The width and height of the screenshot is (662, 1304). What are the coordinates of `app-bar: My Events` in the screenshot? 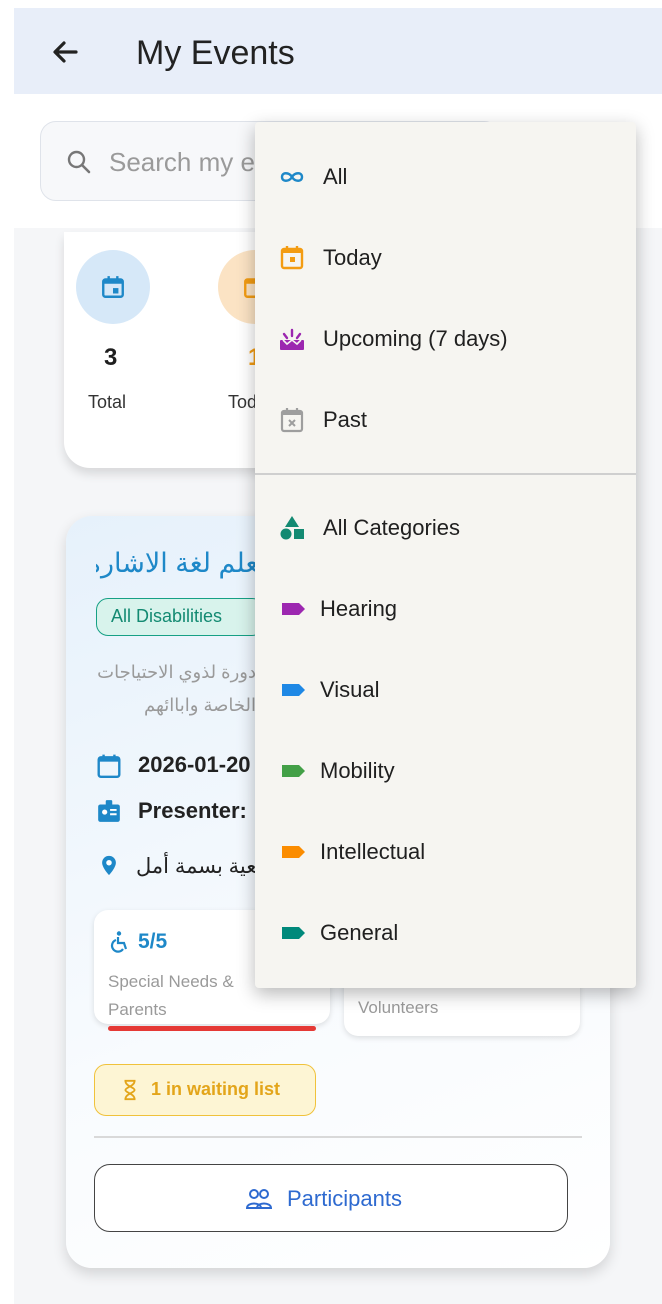 It's located at (338, 51).